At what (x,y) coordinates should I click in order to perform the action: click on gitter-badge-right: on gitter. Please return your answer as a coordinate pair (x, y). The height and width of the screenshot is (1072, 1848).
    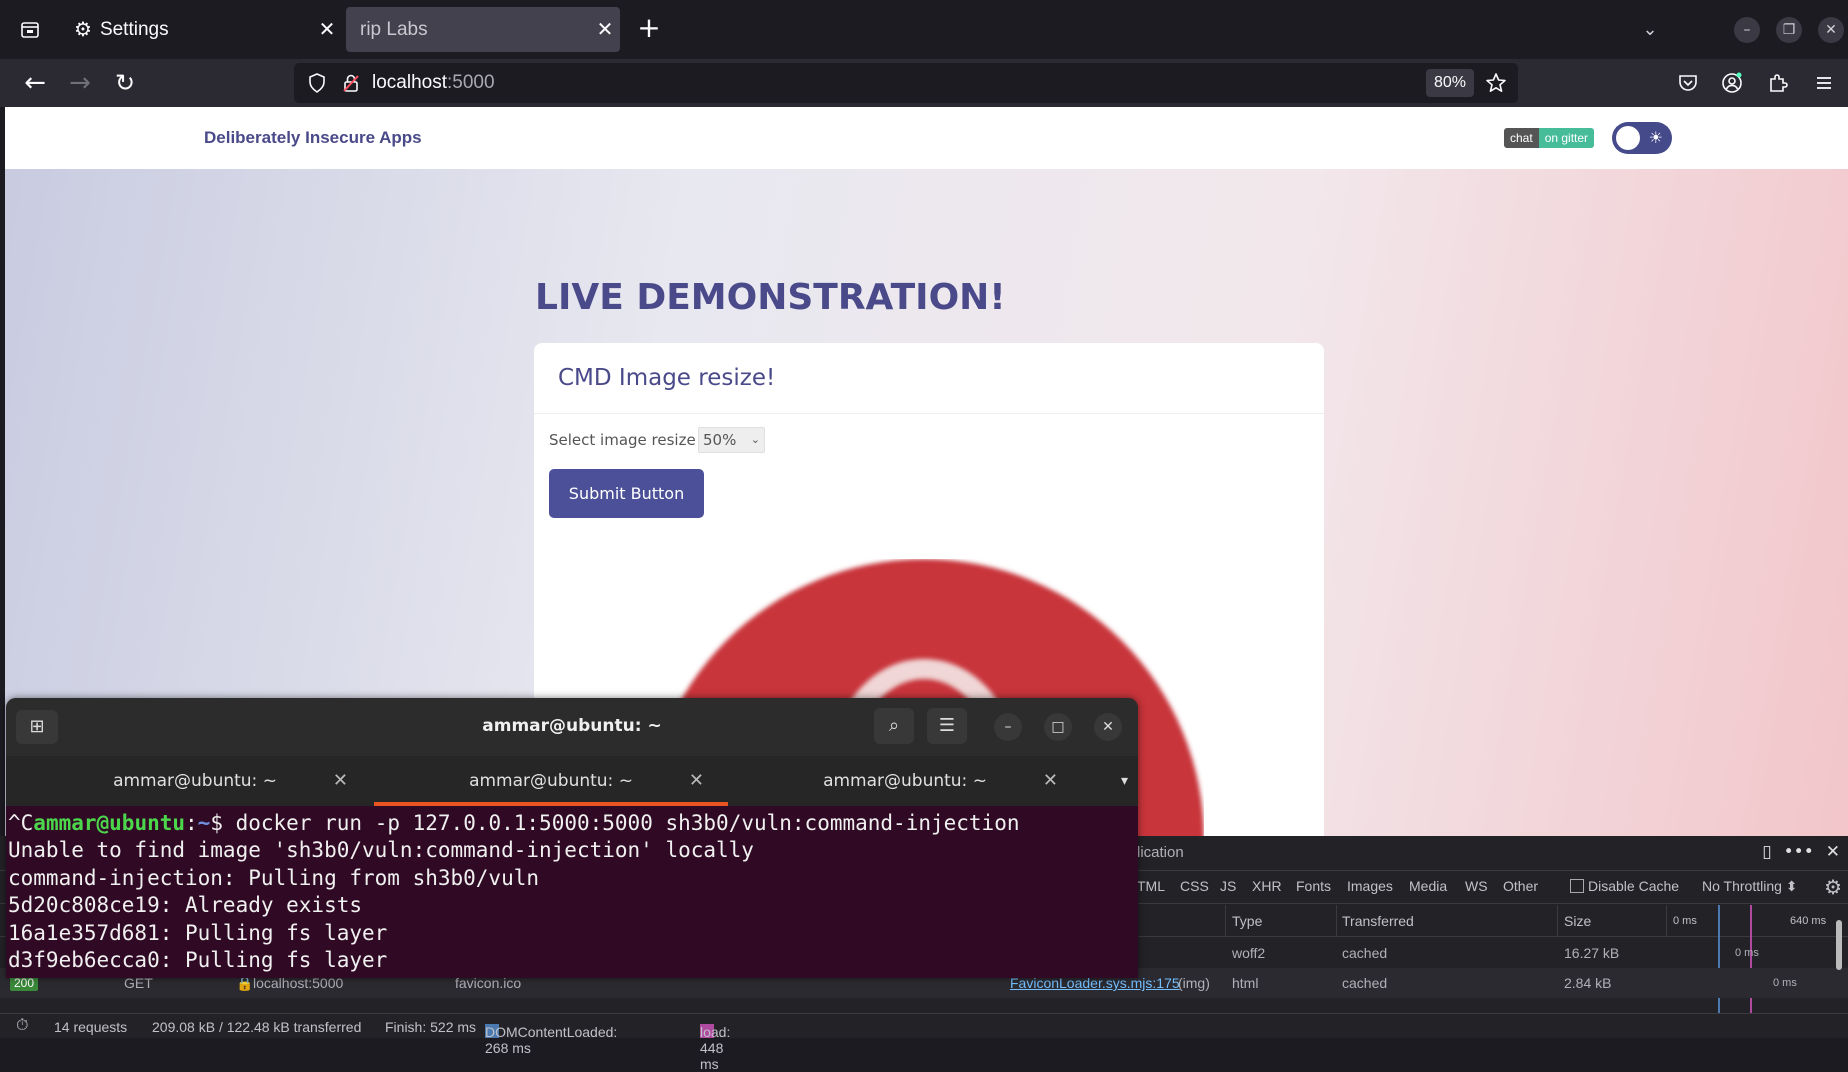
    Looking at the image, I should click on (1566, 138).